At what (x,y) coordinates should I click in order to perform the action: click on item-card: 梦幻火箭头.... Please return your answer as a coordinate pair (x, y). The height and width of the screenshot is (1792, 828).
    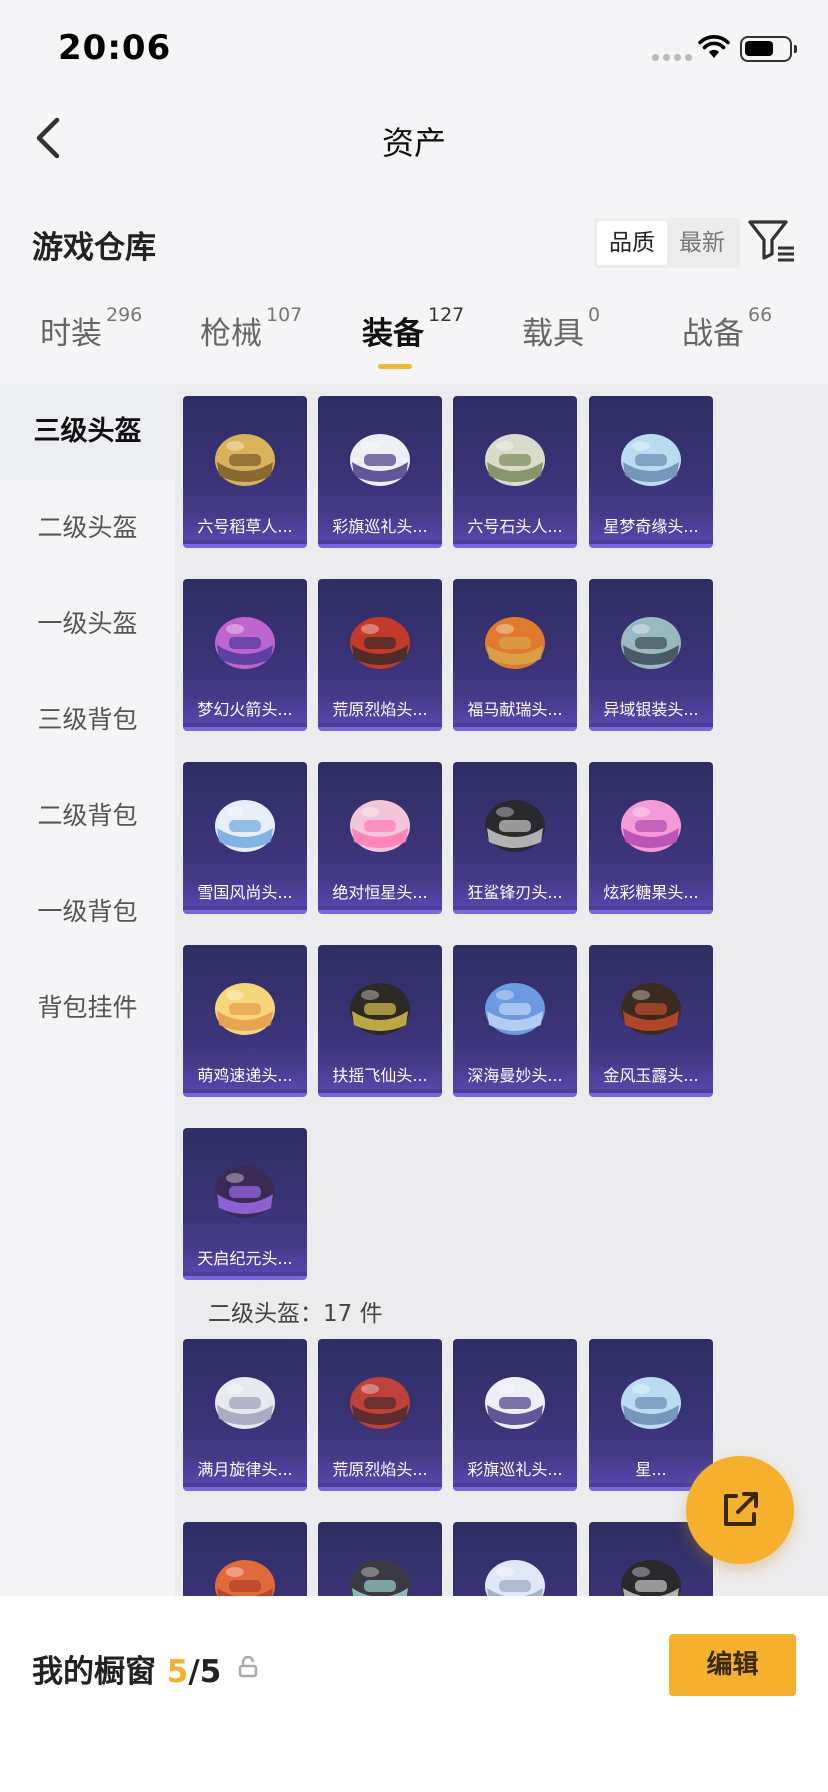
    Looking at the image, I should click on (245, 655).